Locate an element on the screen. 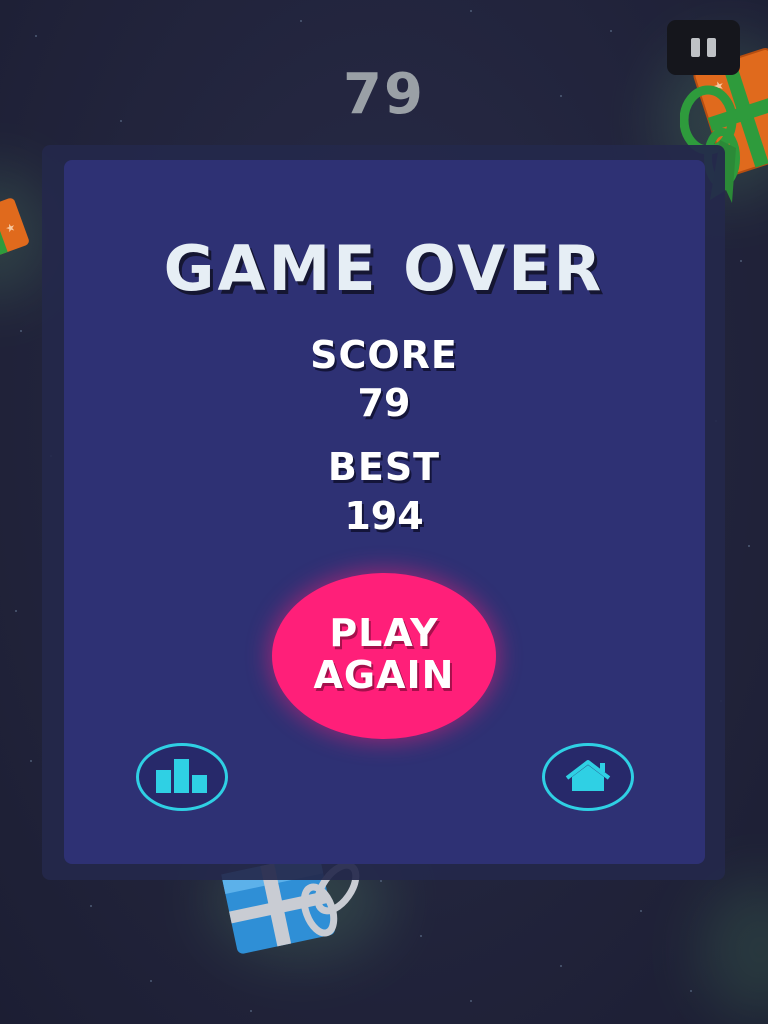 Image resolution: width=768 pixels, height=1024 pixels. leaderboard-icon is located at coordinates (181, 776).